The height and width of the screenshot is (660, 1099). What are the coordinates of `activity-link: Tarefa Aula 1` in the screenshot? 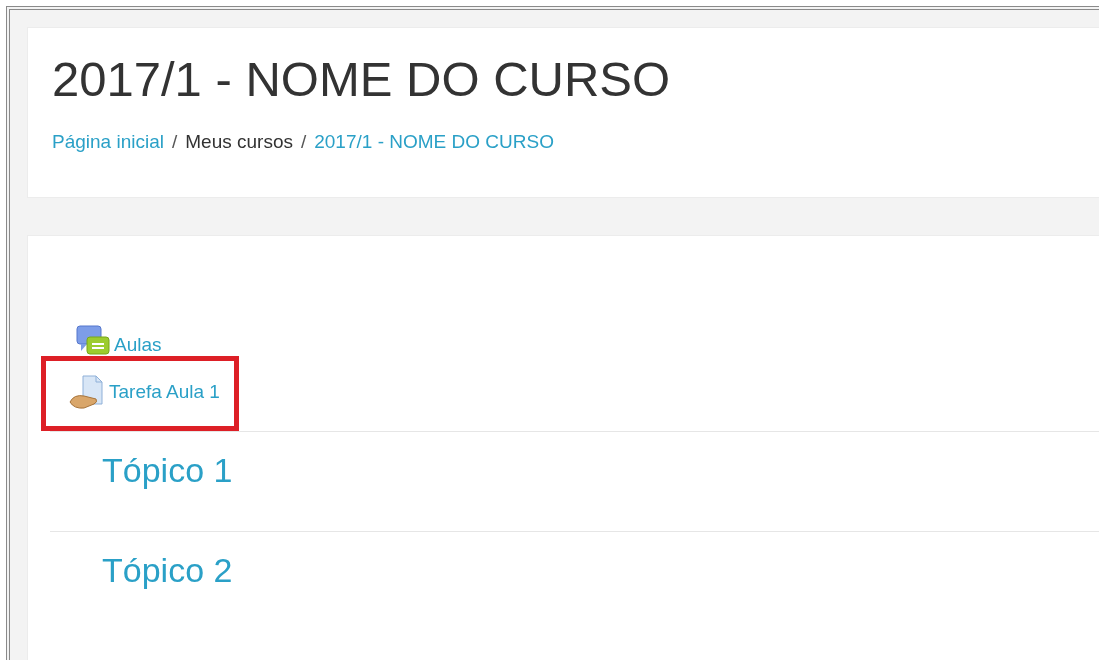 It's located at (164, 392).